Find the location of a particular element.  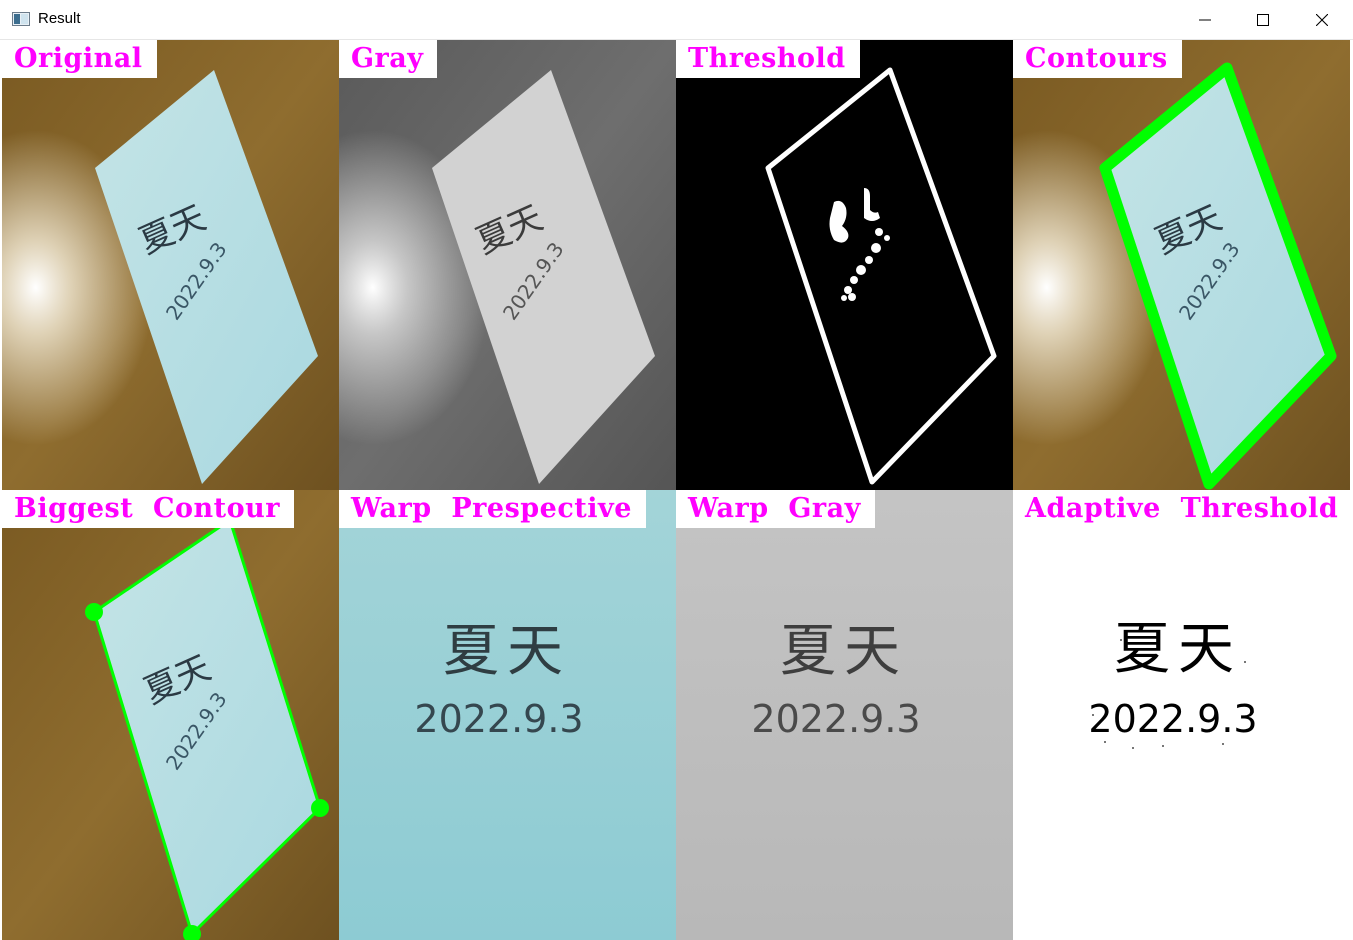

panel-label-gray: Gray is located at coordinates (388, 59).